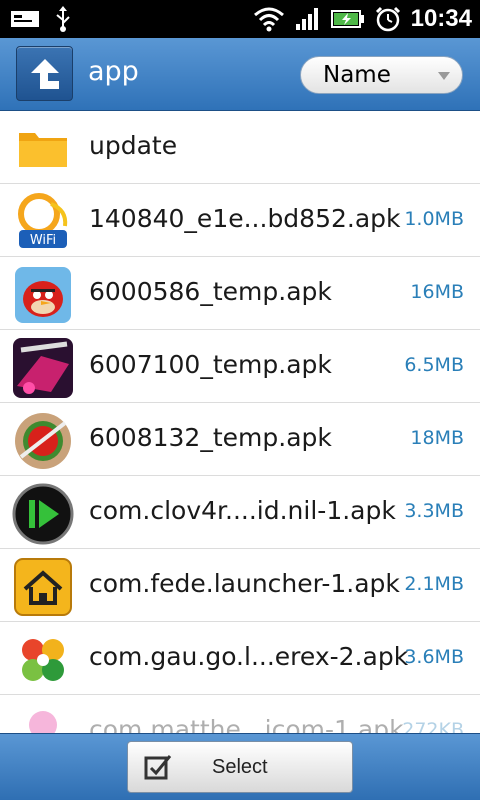 The height and width of the screenshot is (800, 480). I want to click on battery-charging-icon, so click(347, 19).